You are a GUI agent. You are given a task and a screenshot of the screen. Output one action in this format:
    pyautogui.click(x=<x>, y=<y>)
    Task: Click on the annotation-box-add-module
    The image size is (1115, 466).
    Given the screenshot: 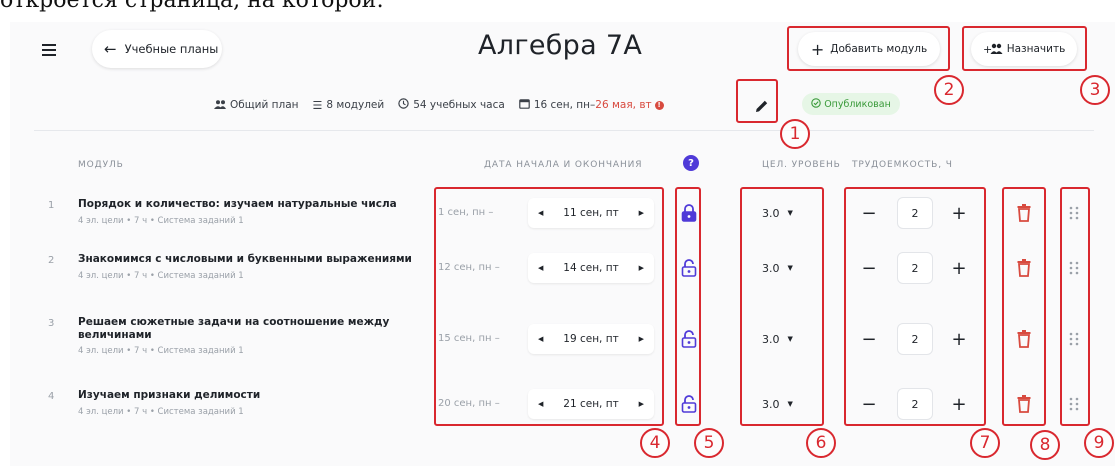 What is the action you would take?
    pyautogui.click(x=868, y=48)
    